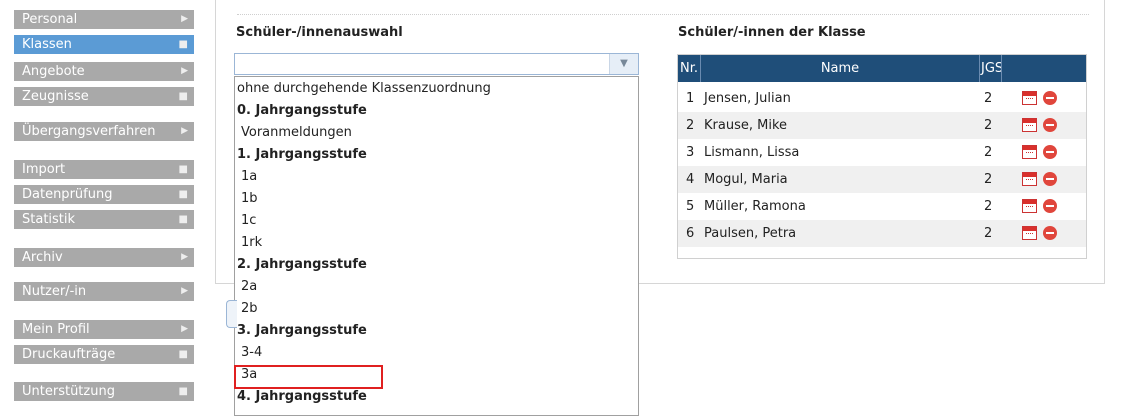  I want to click on sidebar-item-label: Angebote, so click(53, 71).